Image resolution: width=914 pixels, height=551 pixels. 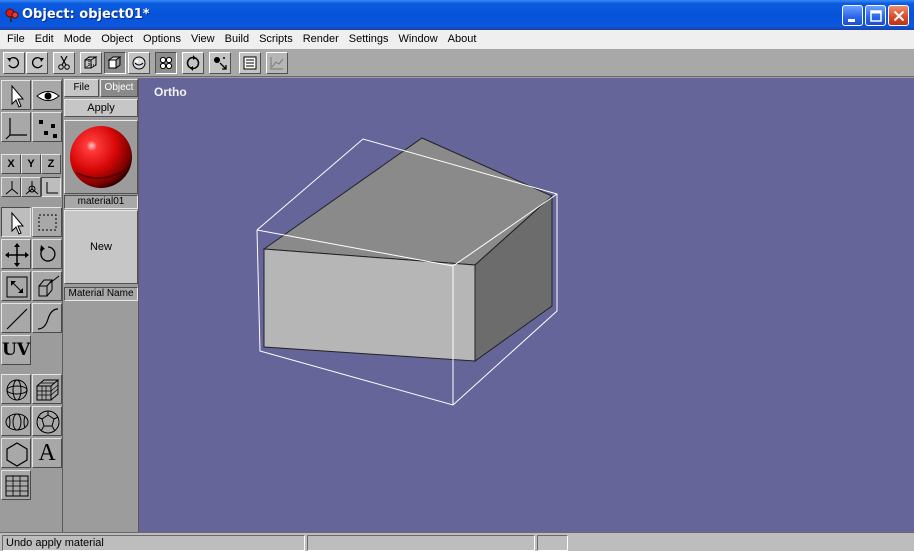 I want to click on text-tool-label: A, so click(x=47, y=453).